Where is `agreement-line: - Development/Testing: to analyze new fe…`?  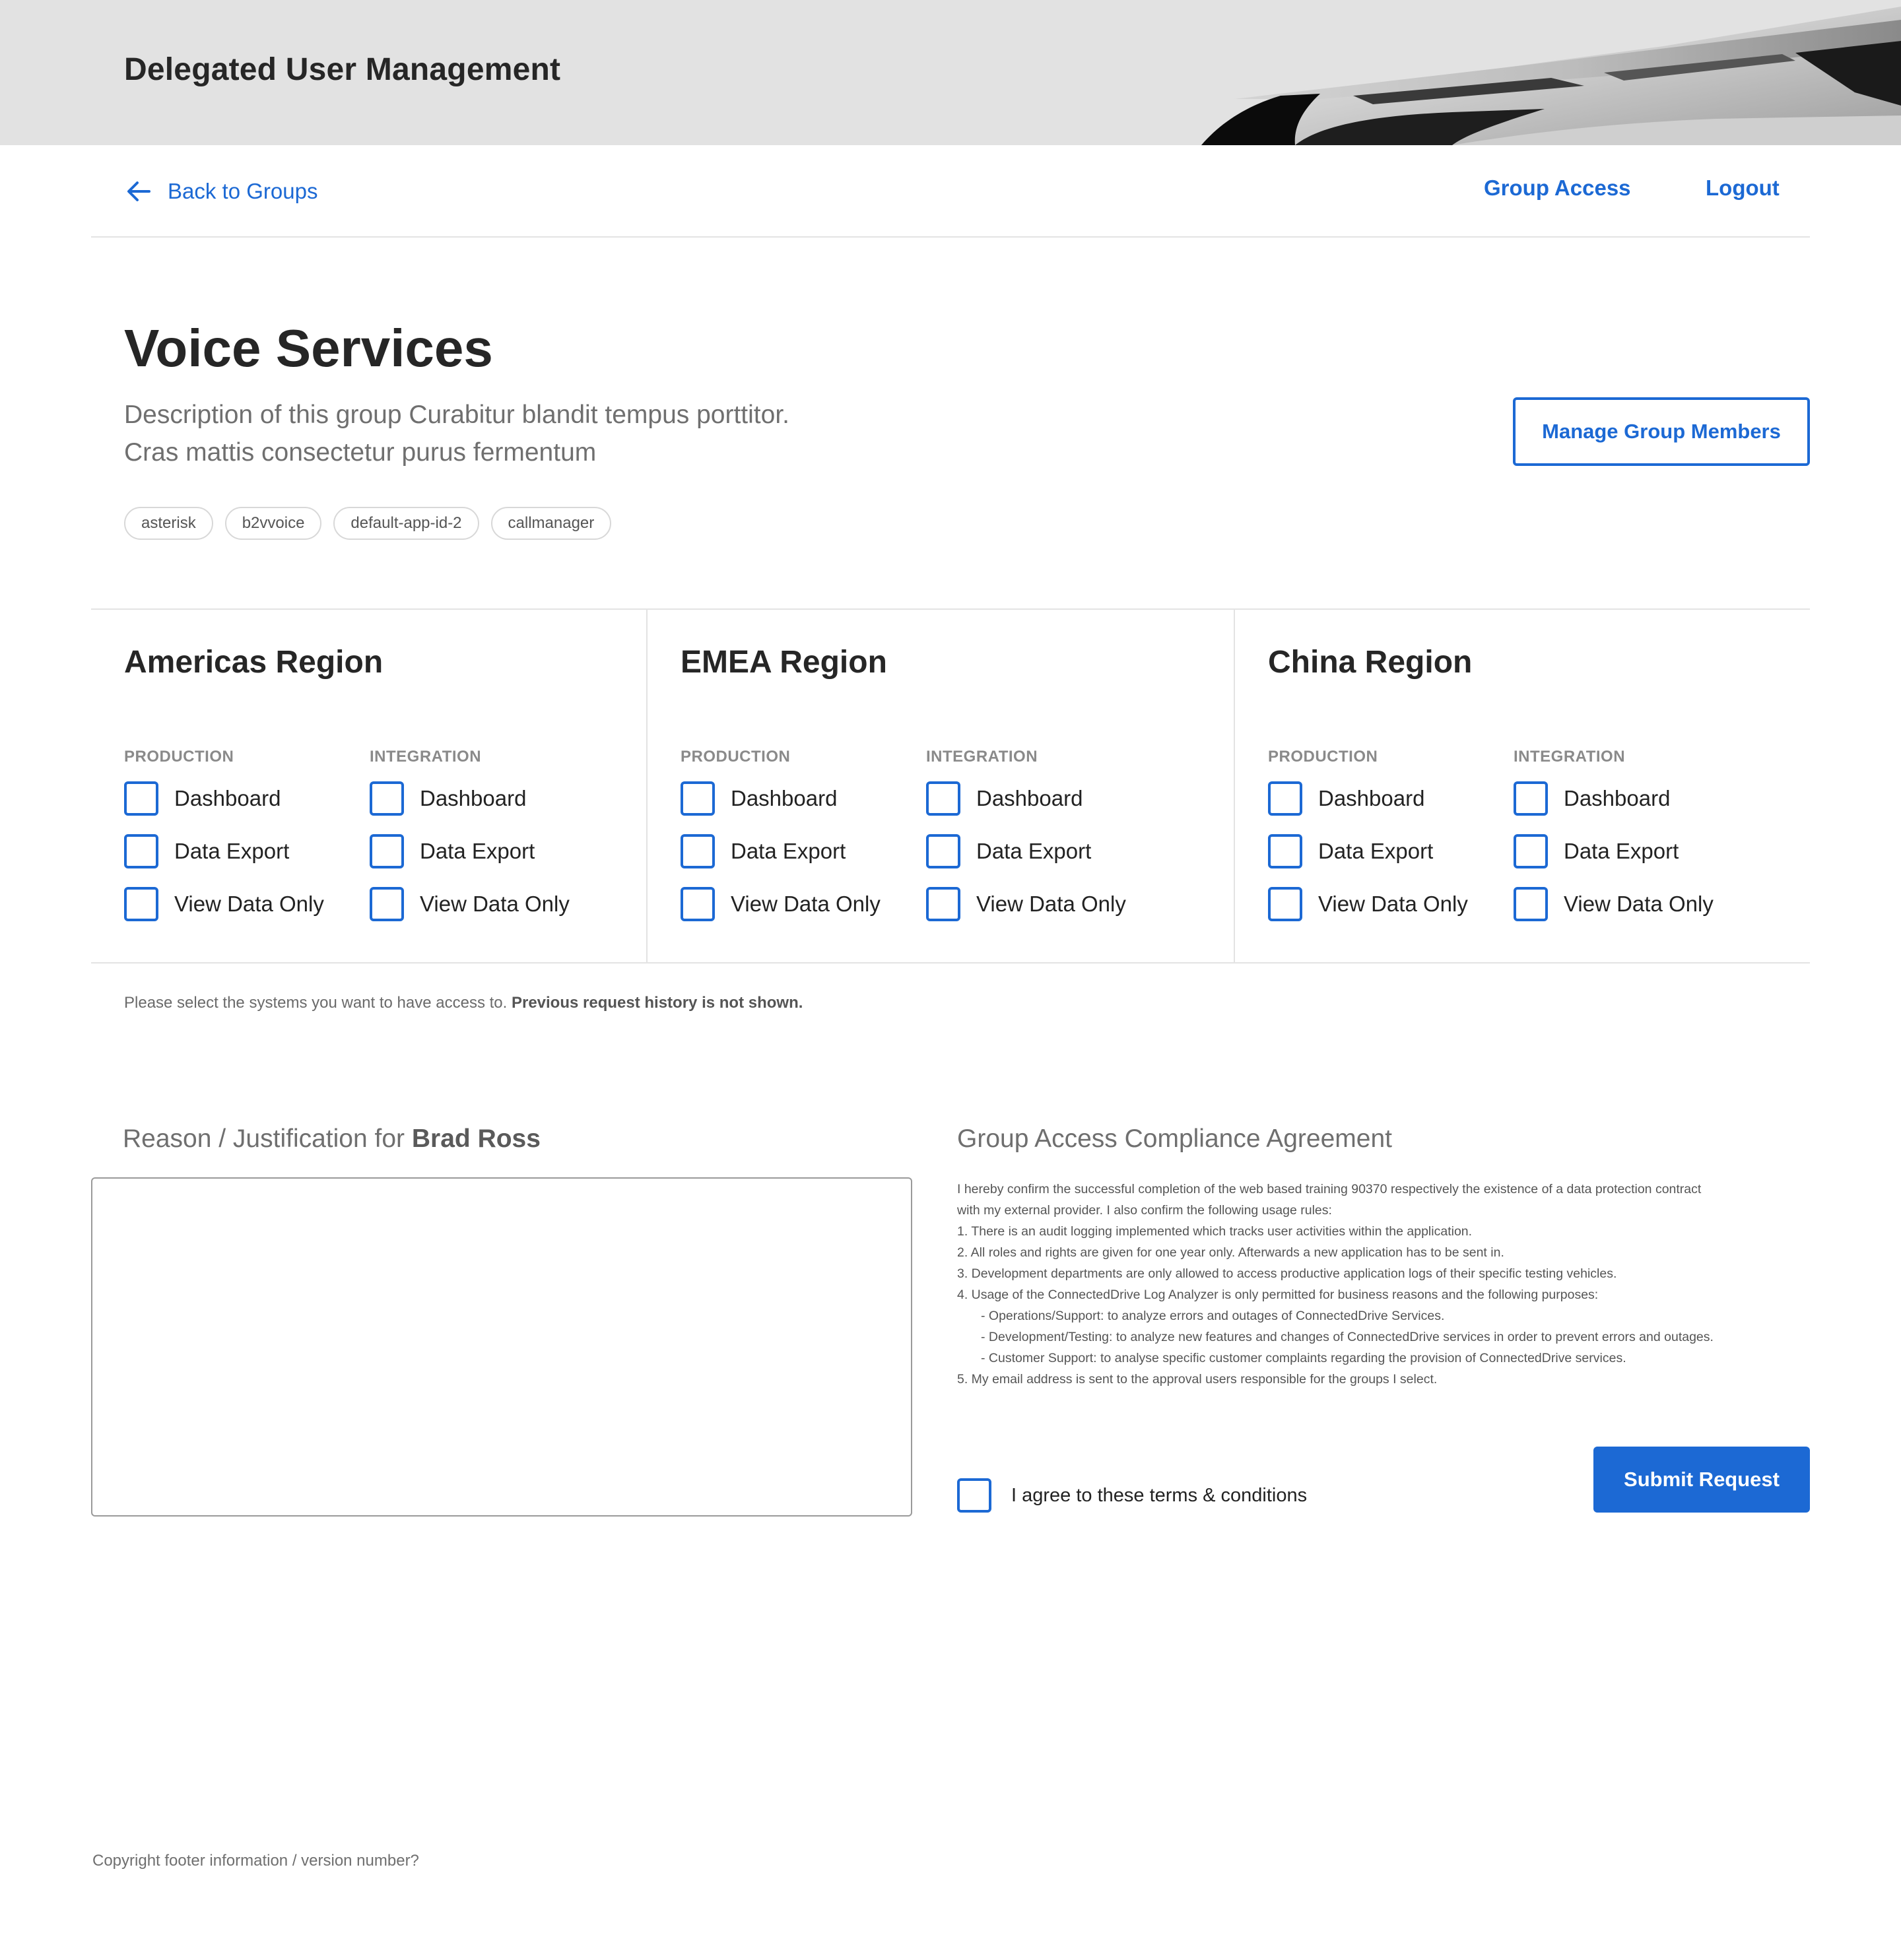 agreement-line: - Development/Testing: to analyze new fe… is located at coordinates (1347, 1337).